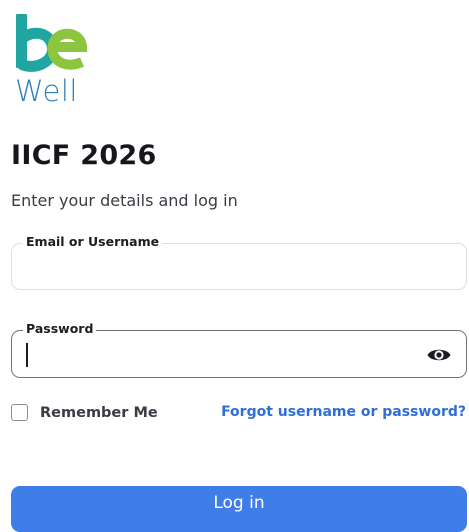 The image size is (469, 532). Describe the element at coordinates (439, 355) in the screenshot. I see `eye-icon` at that location.